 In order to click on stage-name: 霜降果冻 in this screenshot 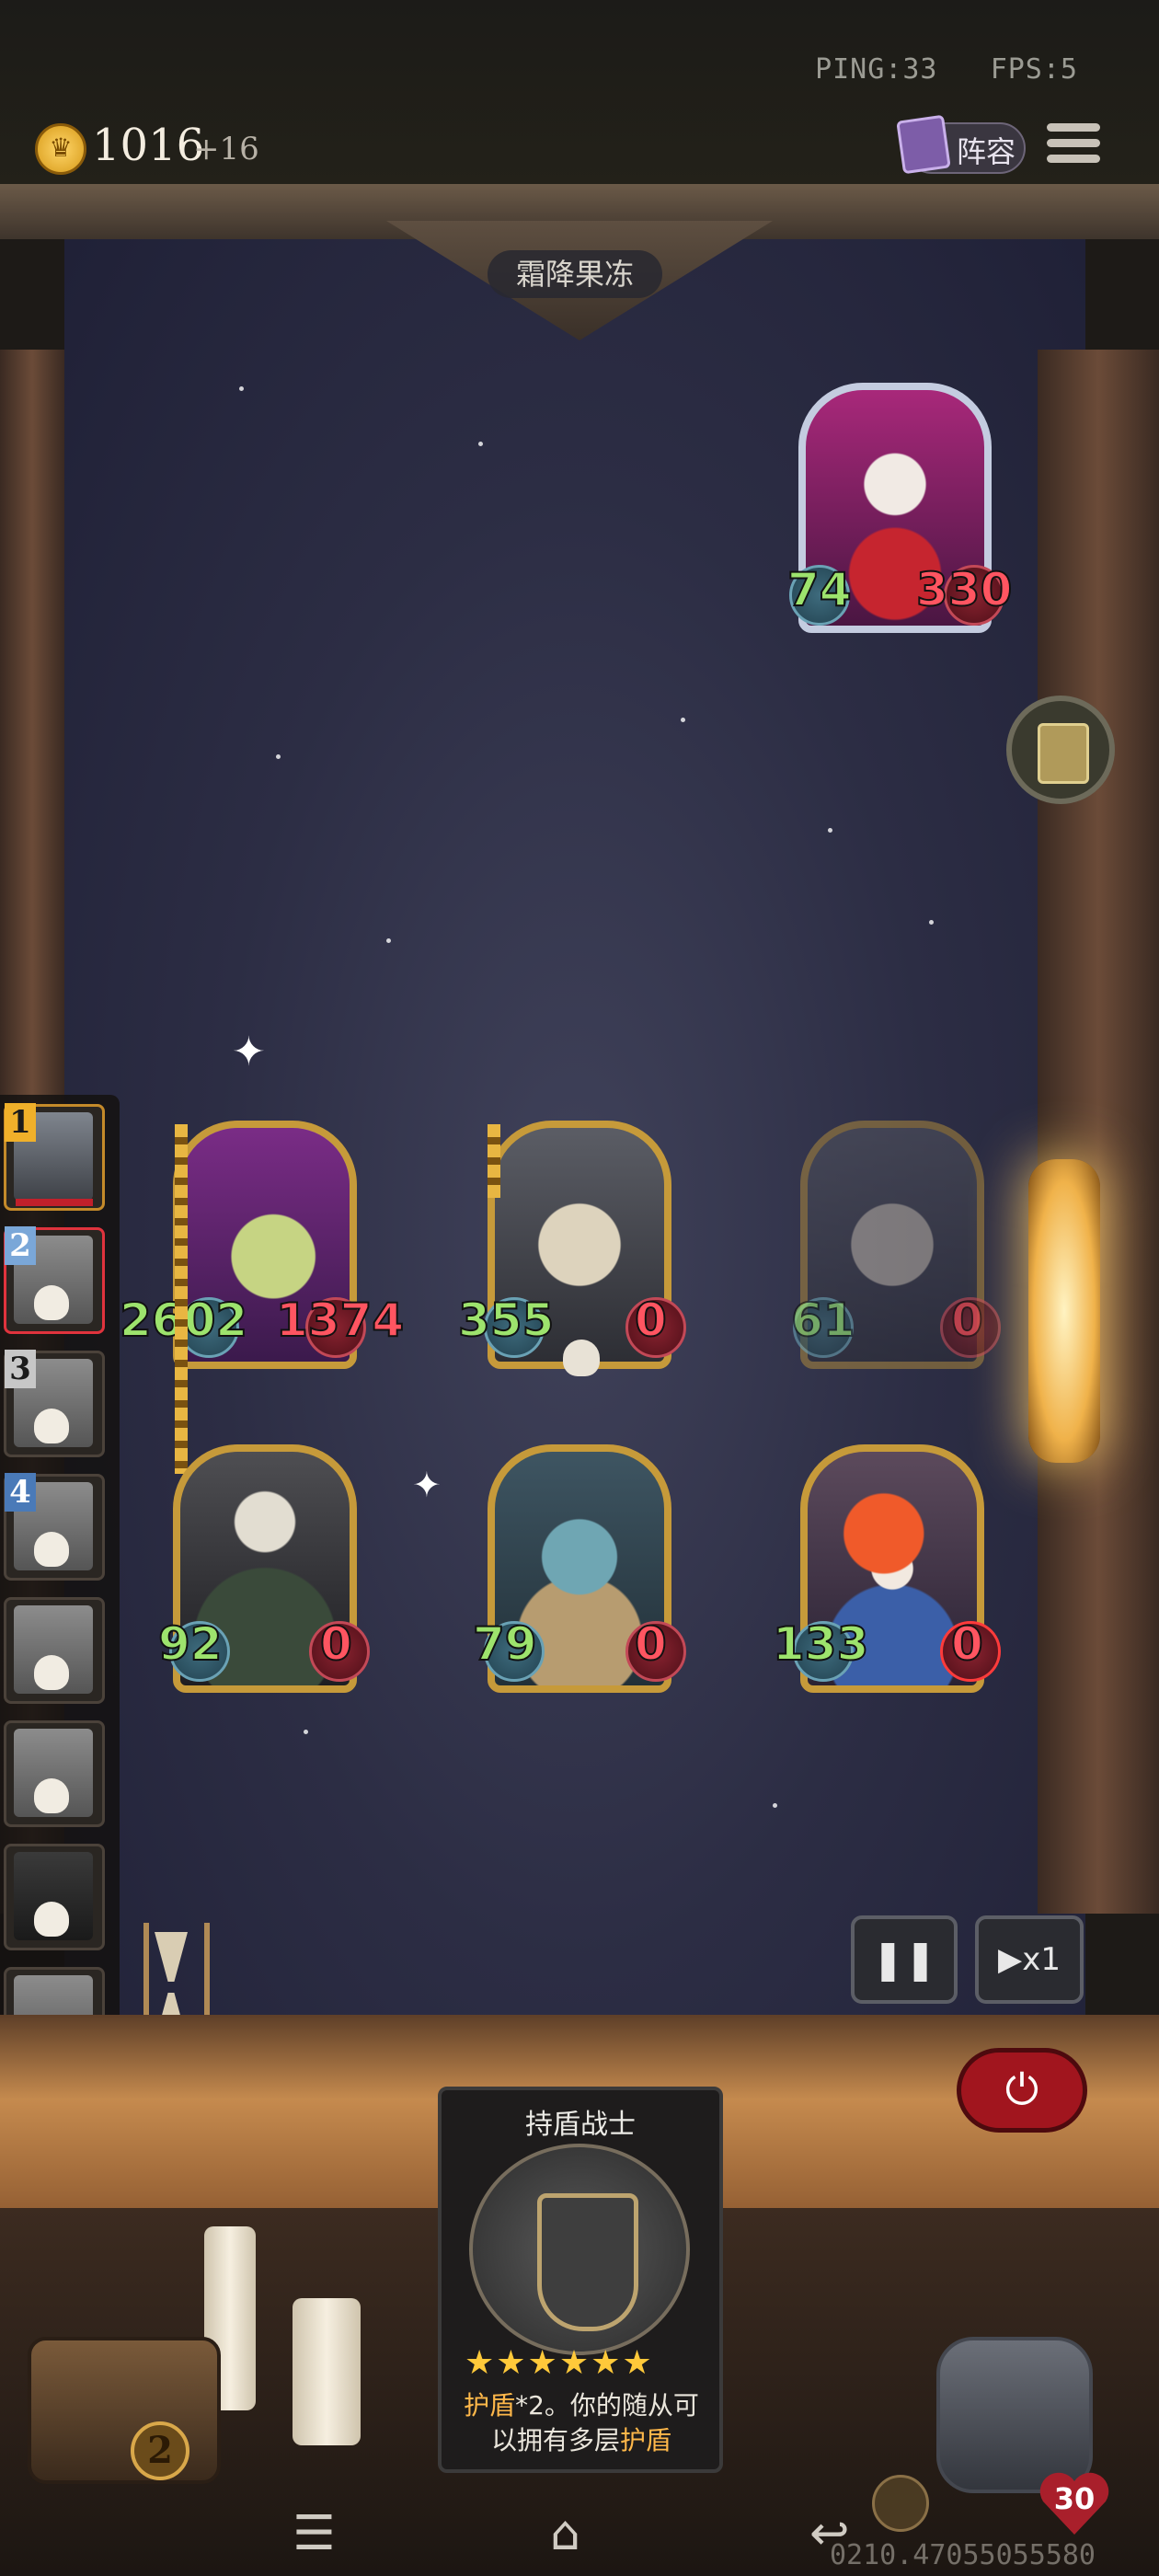, I will do `click(575, 274)`.